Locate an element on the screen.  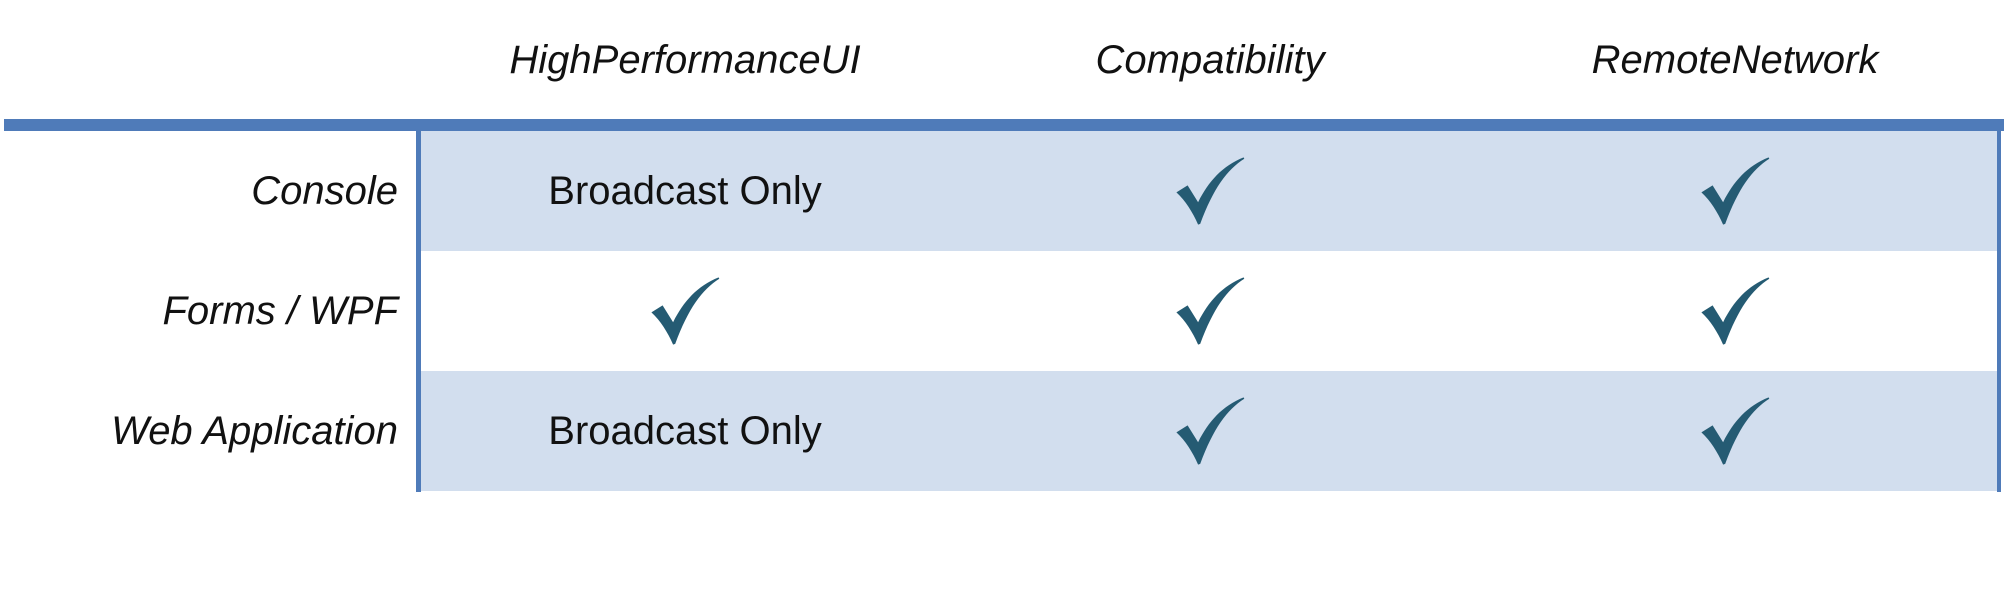
cell-console-remote-network is located at coordinates (1735, 191).